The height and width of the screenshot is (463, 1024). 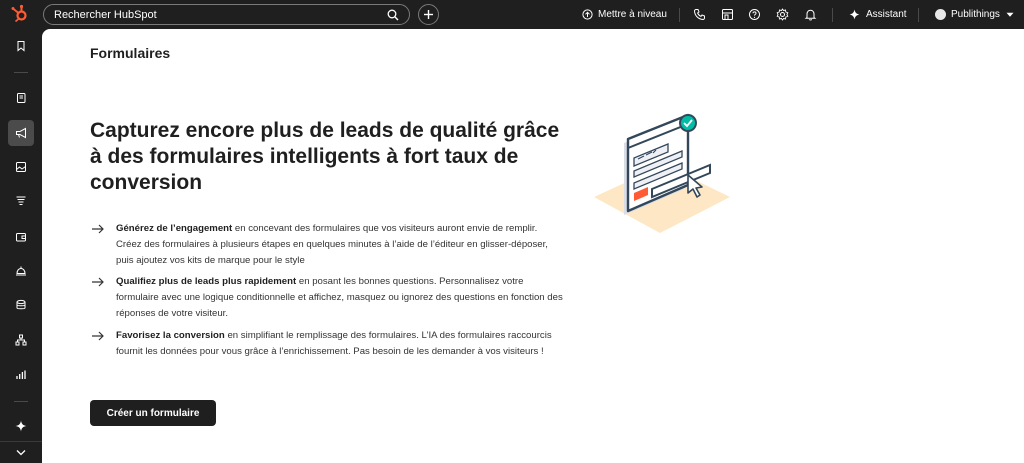 I want to click on wallet-icon, so click(x=21, y=237).